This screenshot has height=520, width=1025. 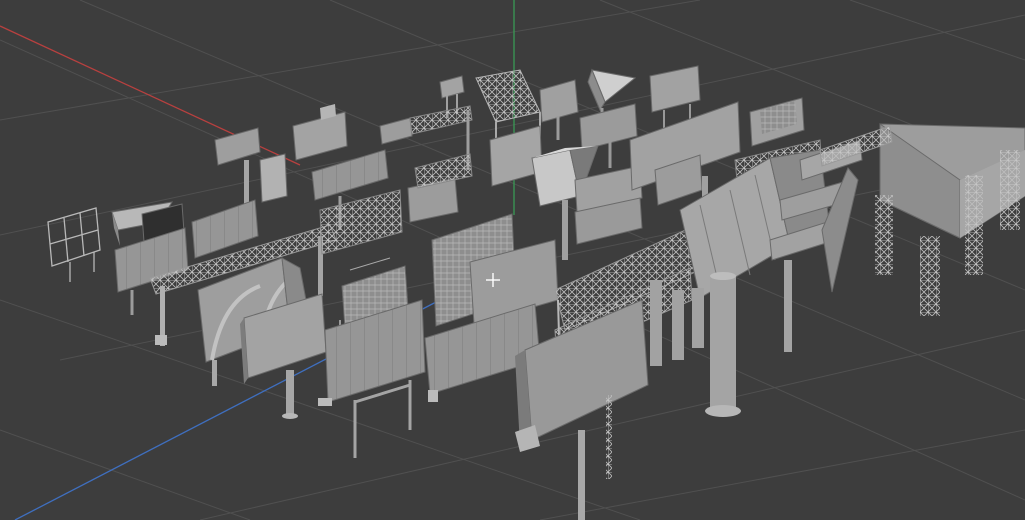 I want to click on tall-truss-tower-right, so click(x=950, y=219).